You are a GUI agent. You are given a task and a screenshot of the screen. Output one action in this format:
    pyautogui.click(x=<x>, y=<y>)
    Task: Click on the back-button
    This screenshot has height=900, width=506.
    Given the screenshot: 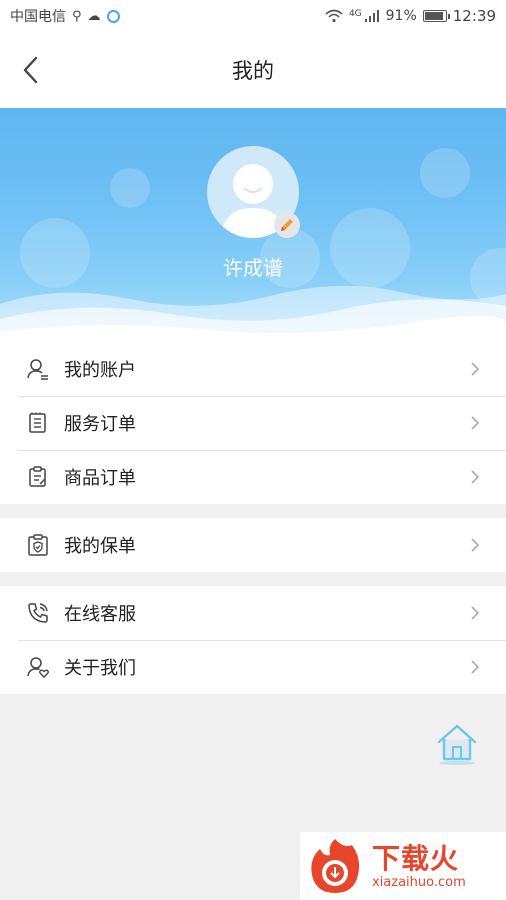 What is the action you would take?
    pyautogui.click(x=32, y=70)
    